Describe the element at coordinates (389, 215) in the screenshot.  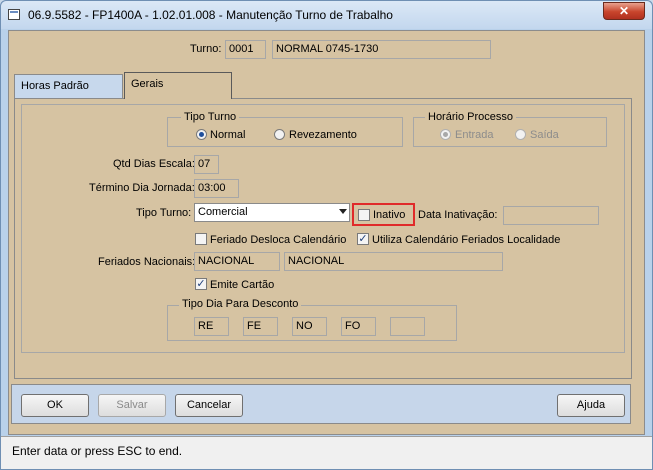
I see `inativo-label: Inativo` at that location.